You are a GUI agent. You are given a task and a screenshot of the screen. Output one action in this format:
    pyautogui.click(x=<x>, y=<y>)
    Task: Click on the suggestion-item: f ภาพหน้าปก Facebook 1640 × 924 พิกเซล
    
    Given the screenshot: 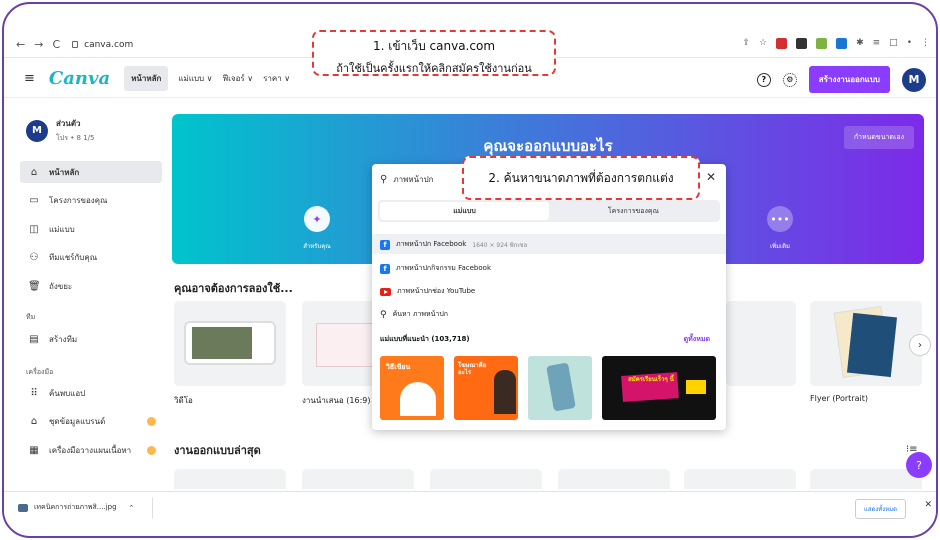 What is the action you would take?
    pyautogui.click(x=453, y=244)
    